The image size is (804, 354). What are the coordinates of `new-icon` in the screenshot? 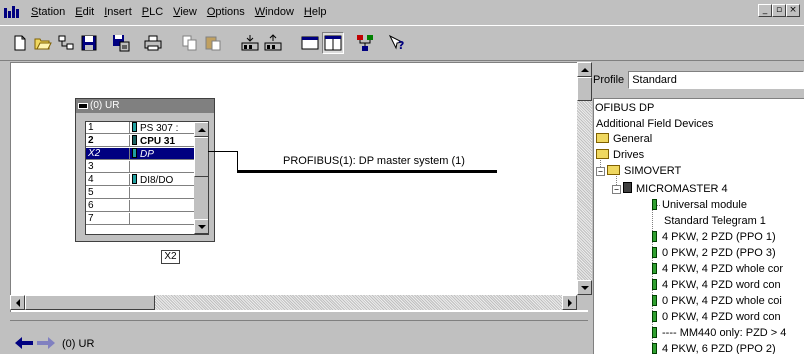 It's located at (20, 43).